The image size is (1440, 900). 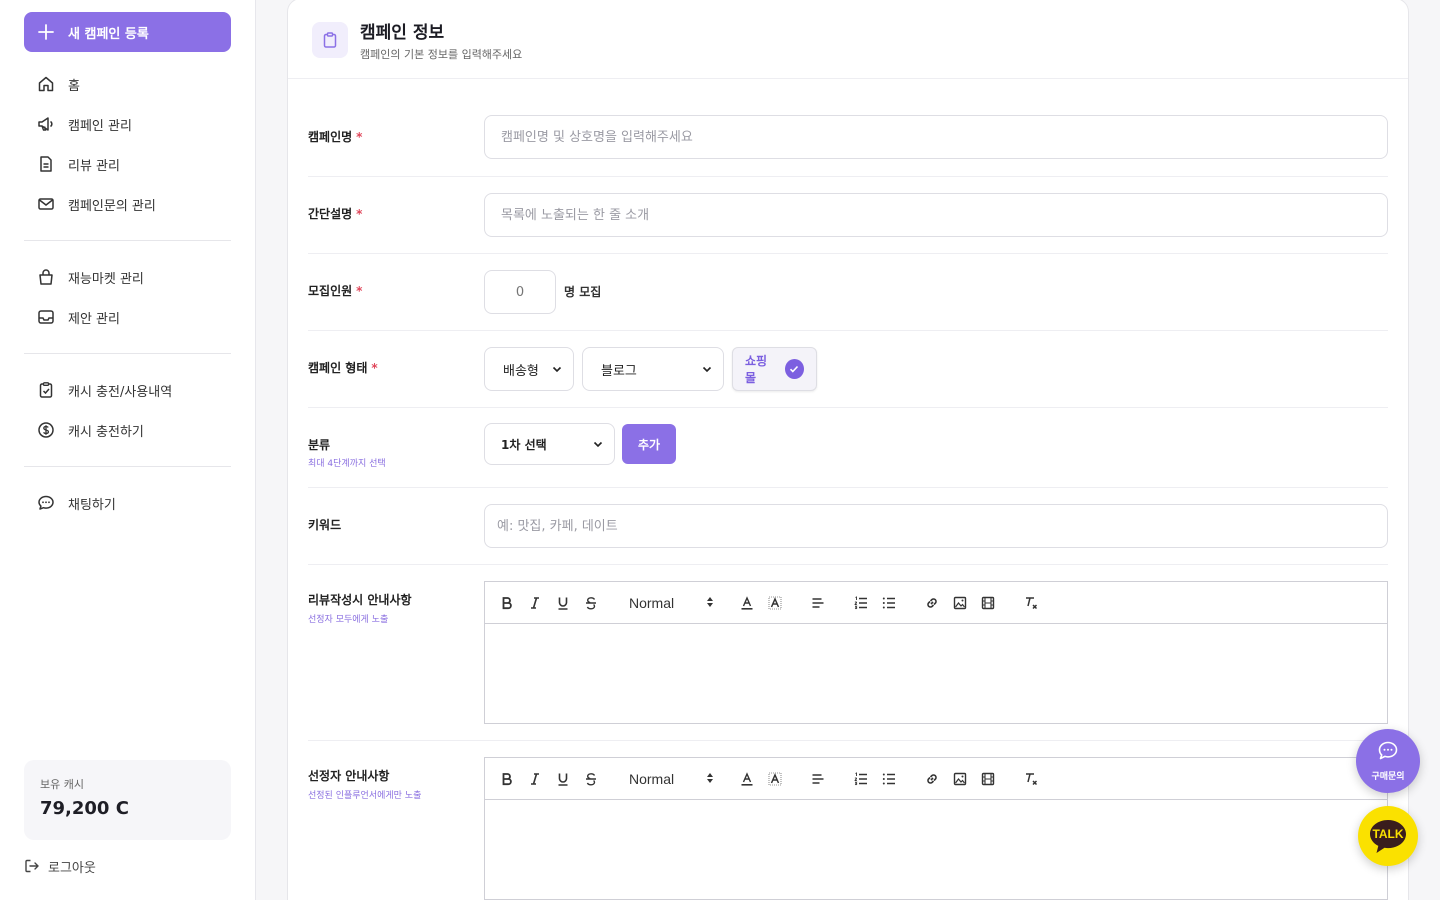 I want to click on channel-type-select: 블로그, so click(x=653, y=369).